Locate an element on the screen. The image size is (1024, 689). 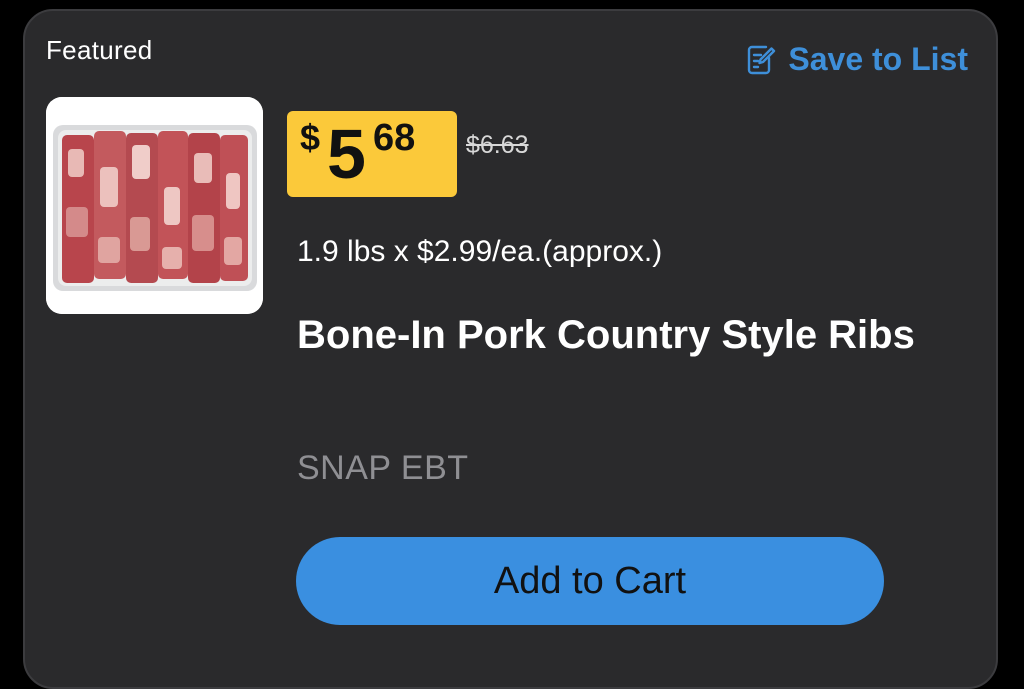
add-to-cart-button: Add to Cart is located at coordinates (590, 581).